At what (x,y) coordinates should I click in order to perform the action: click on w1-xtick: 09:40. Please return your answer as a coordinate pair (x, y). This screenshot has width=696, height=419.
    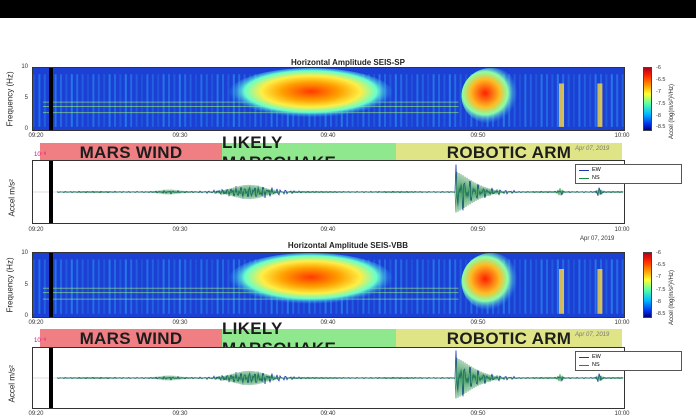
    Looking at the image, I should click on (328, 230).